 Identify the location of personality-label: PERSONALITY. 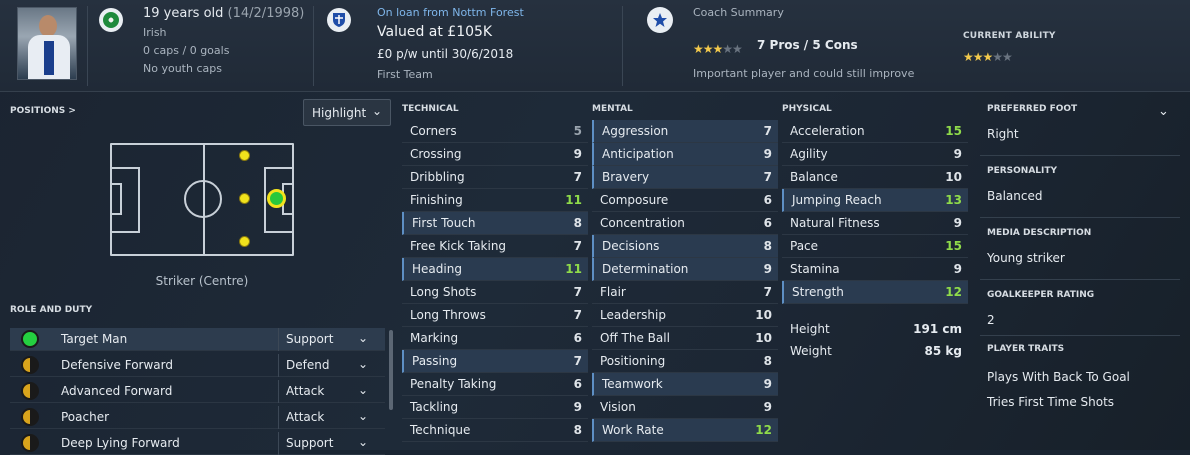
(1022, 171).